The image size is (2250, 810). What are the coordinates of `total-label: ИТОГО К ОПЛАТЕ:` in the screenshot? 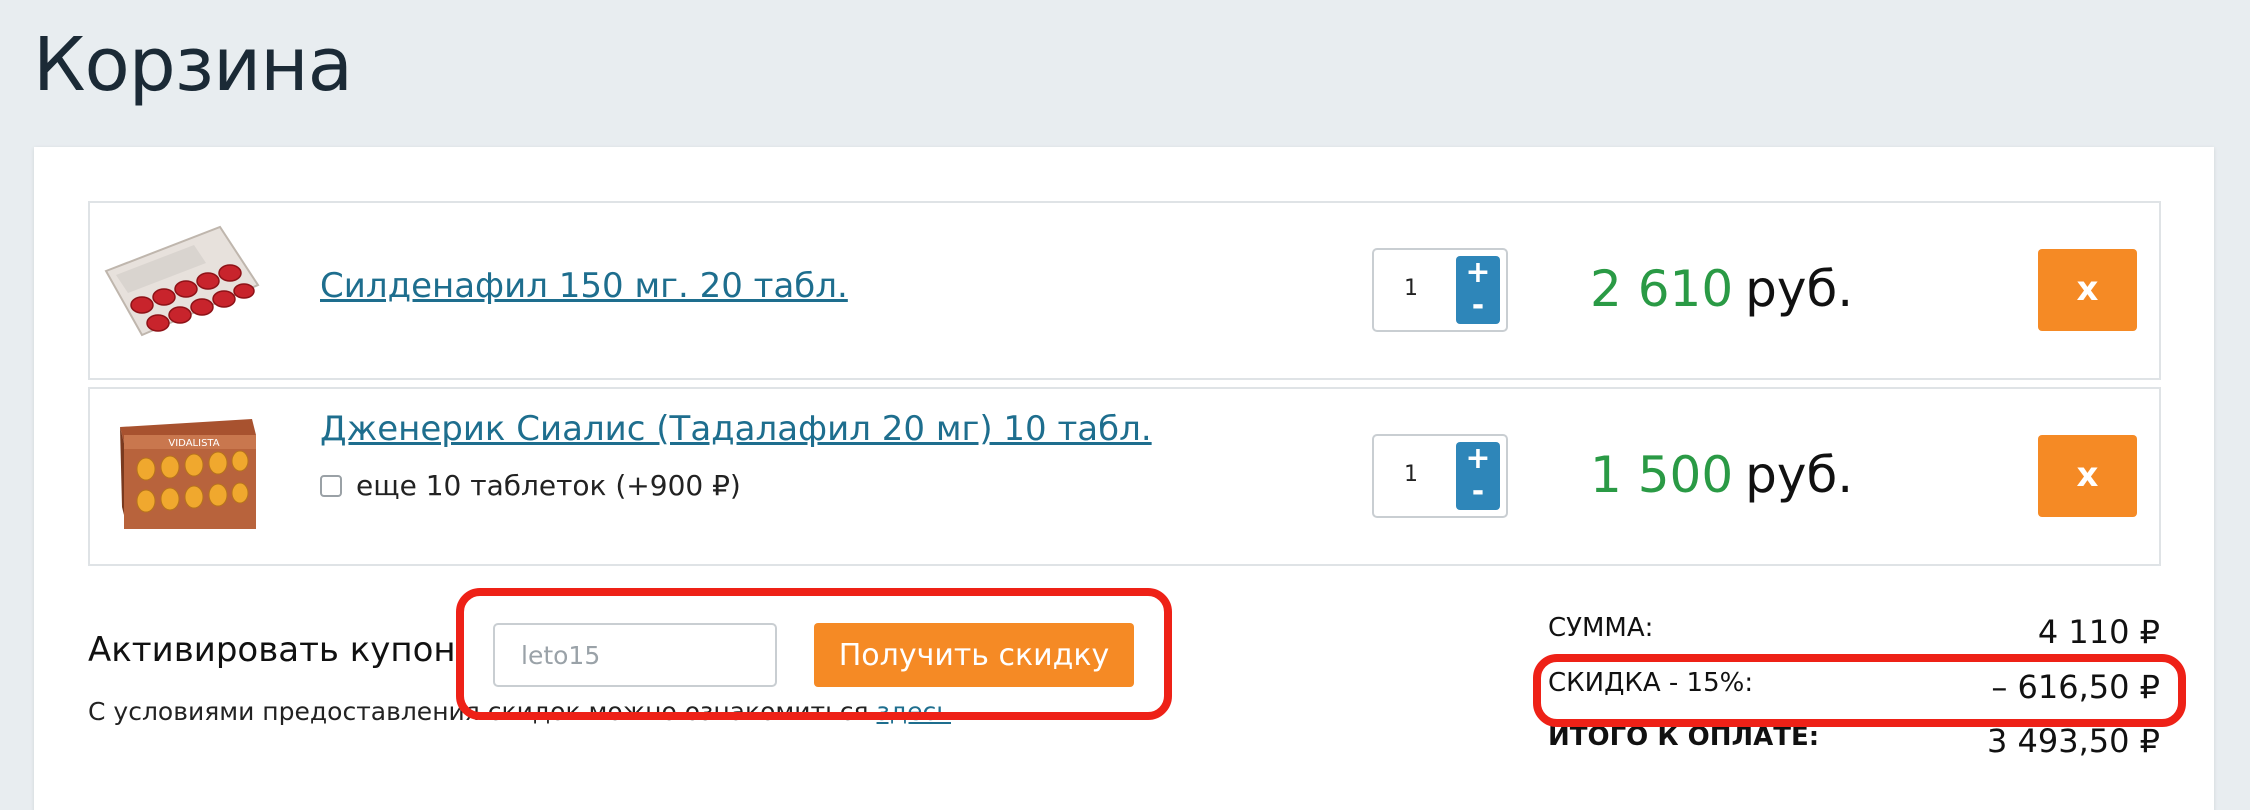 It's located at (1684, 737).